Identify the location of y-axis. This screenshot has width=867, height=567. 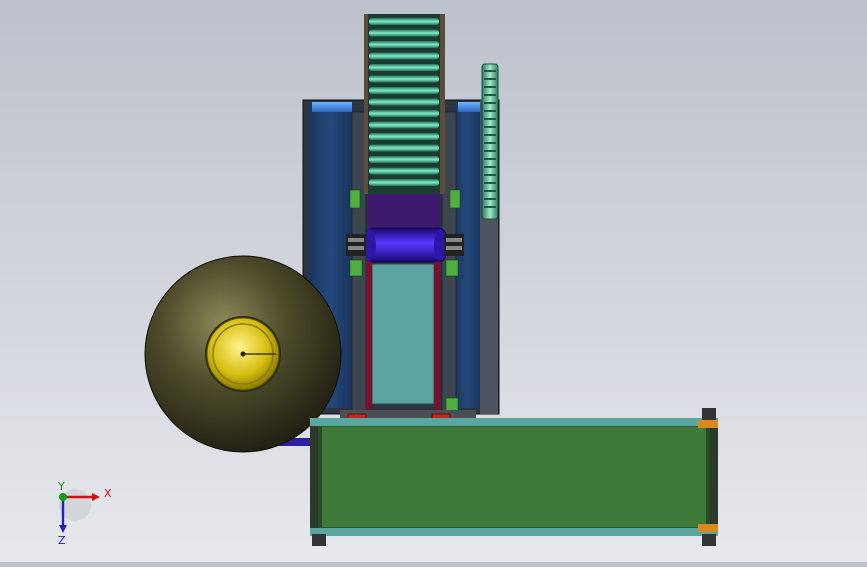
(63, 497).